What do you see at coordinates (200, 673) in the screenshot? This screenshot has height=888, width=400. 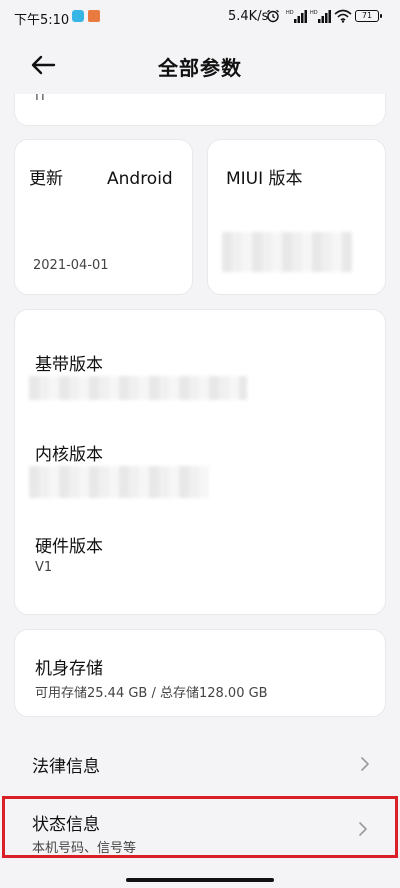 I see `storage-card: 机身存储 可用存储25.44 GB / 总存储128.00 GB` at bounding box center [200, 673].